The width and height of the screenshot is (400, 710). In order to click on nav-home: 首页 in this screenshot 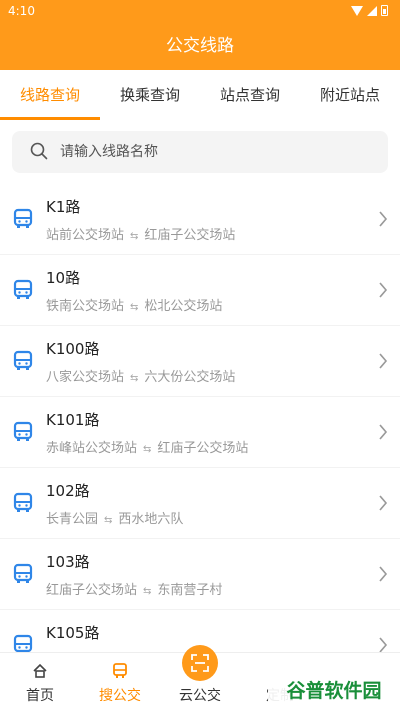, I will do `click(40, 681)`.